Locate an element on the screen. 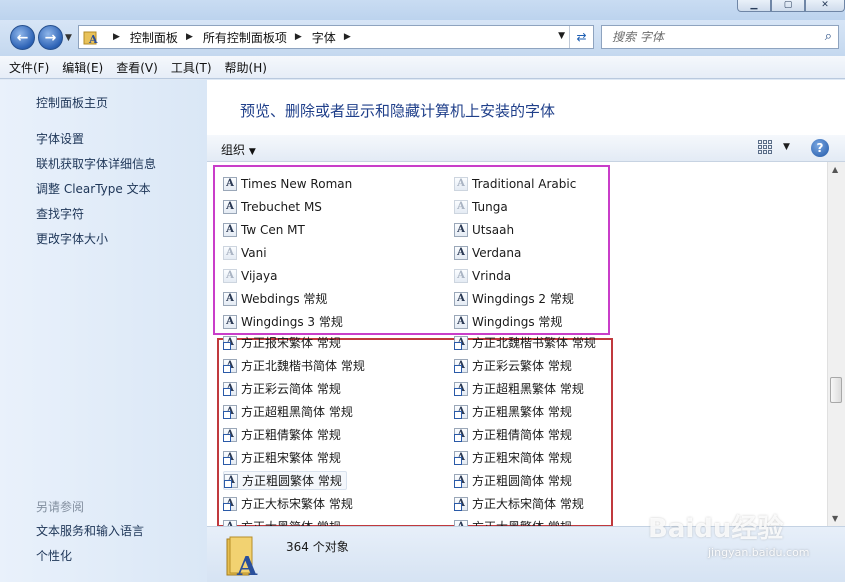  font-item: A Traditional Arabic is located at coordinates (515, 183).